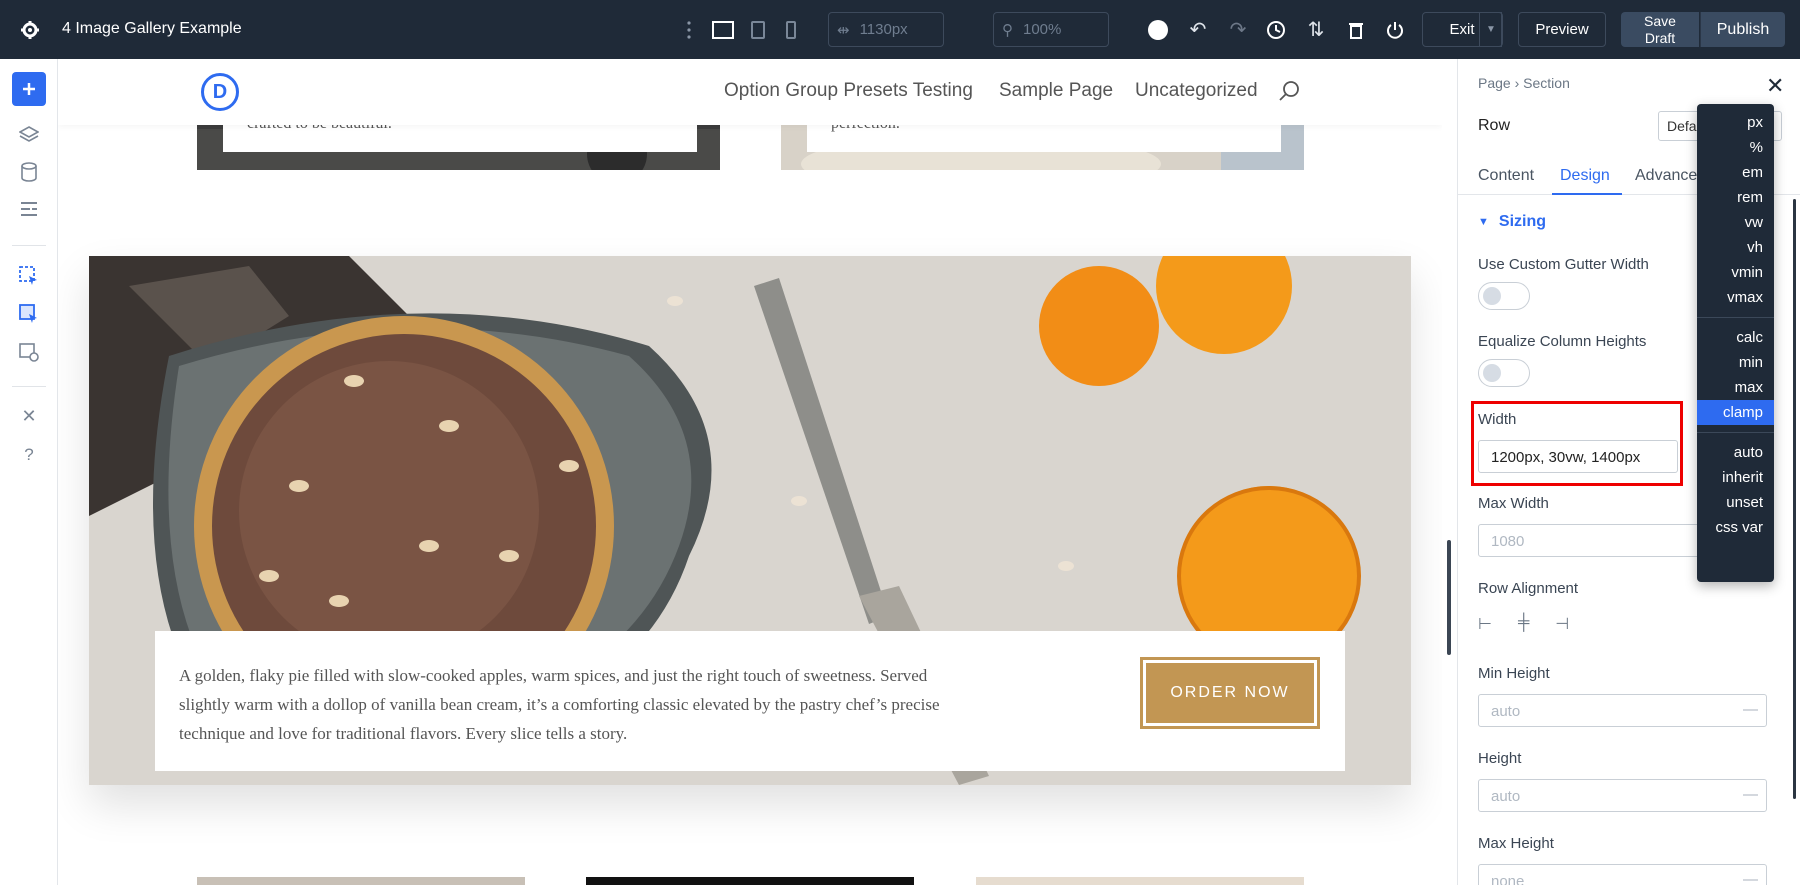  I want to click on height-label: Height, so click(1500, 758).